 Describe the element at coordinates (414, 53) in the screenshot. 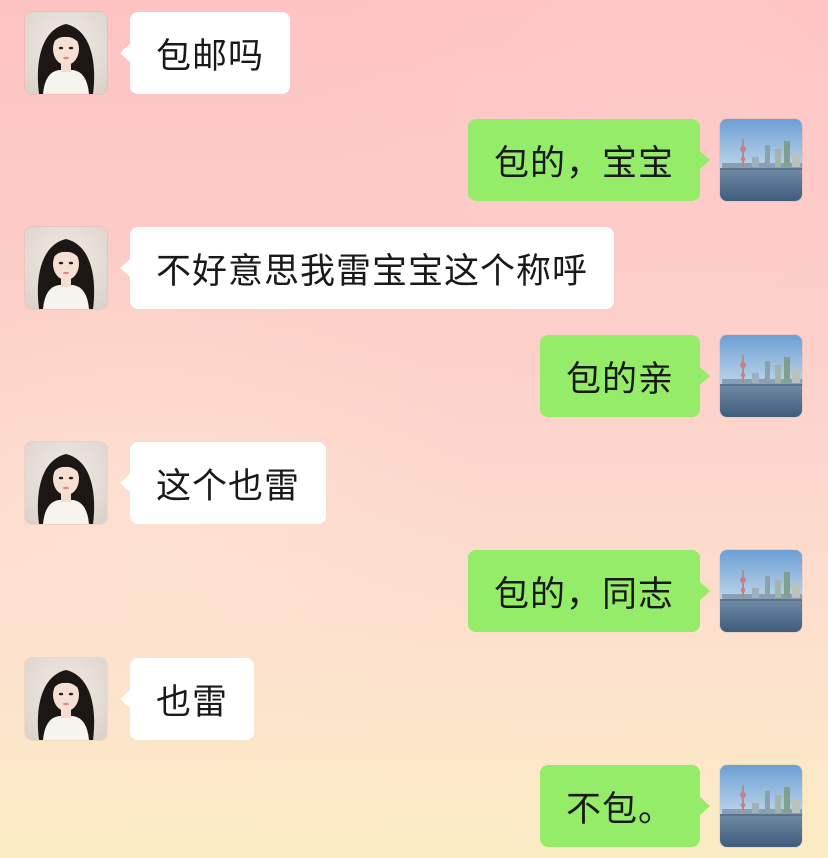

I see `message-row: 包邮吗` at that location.